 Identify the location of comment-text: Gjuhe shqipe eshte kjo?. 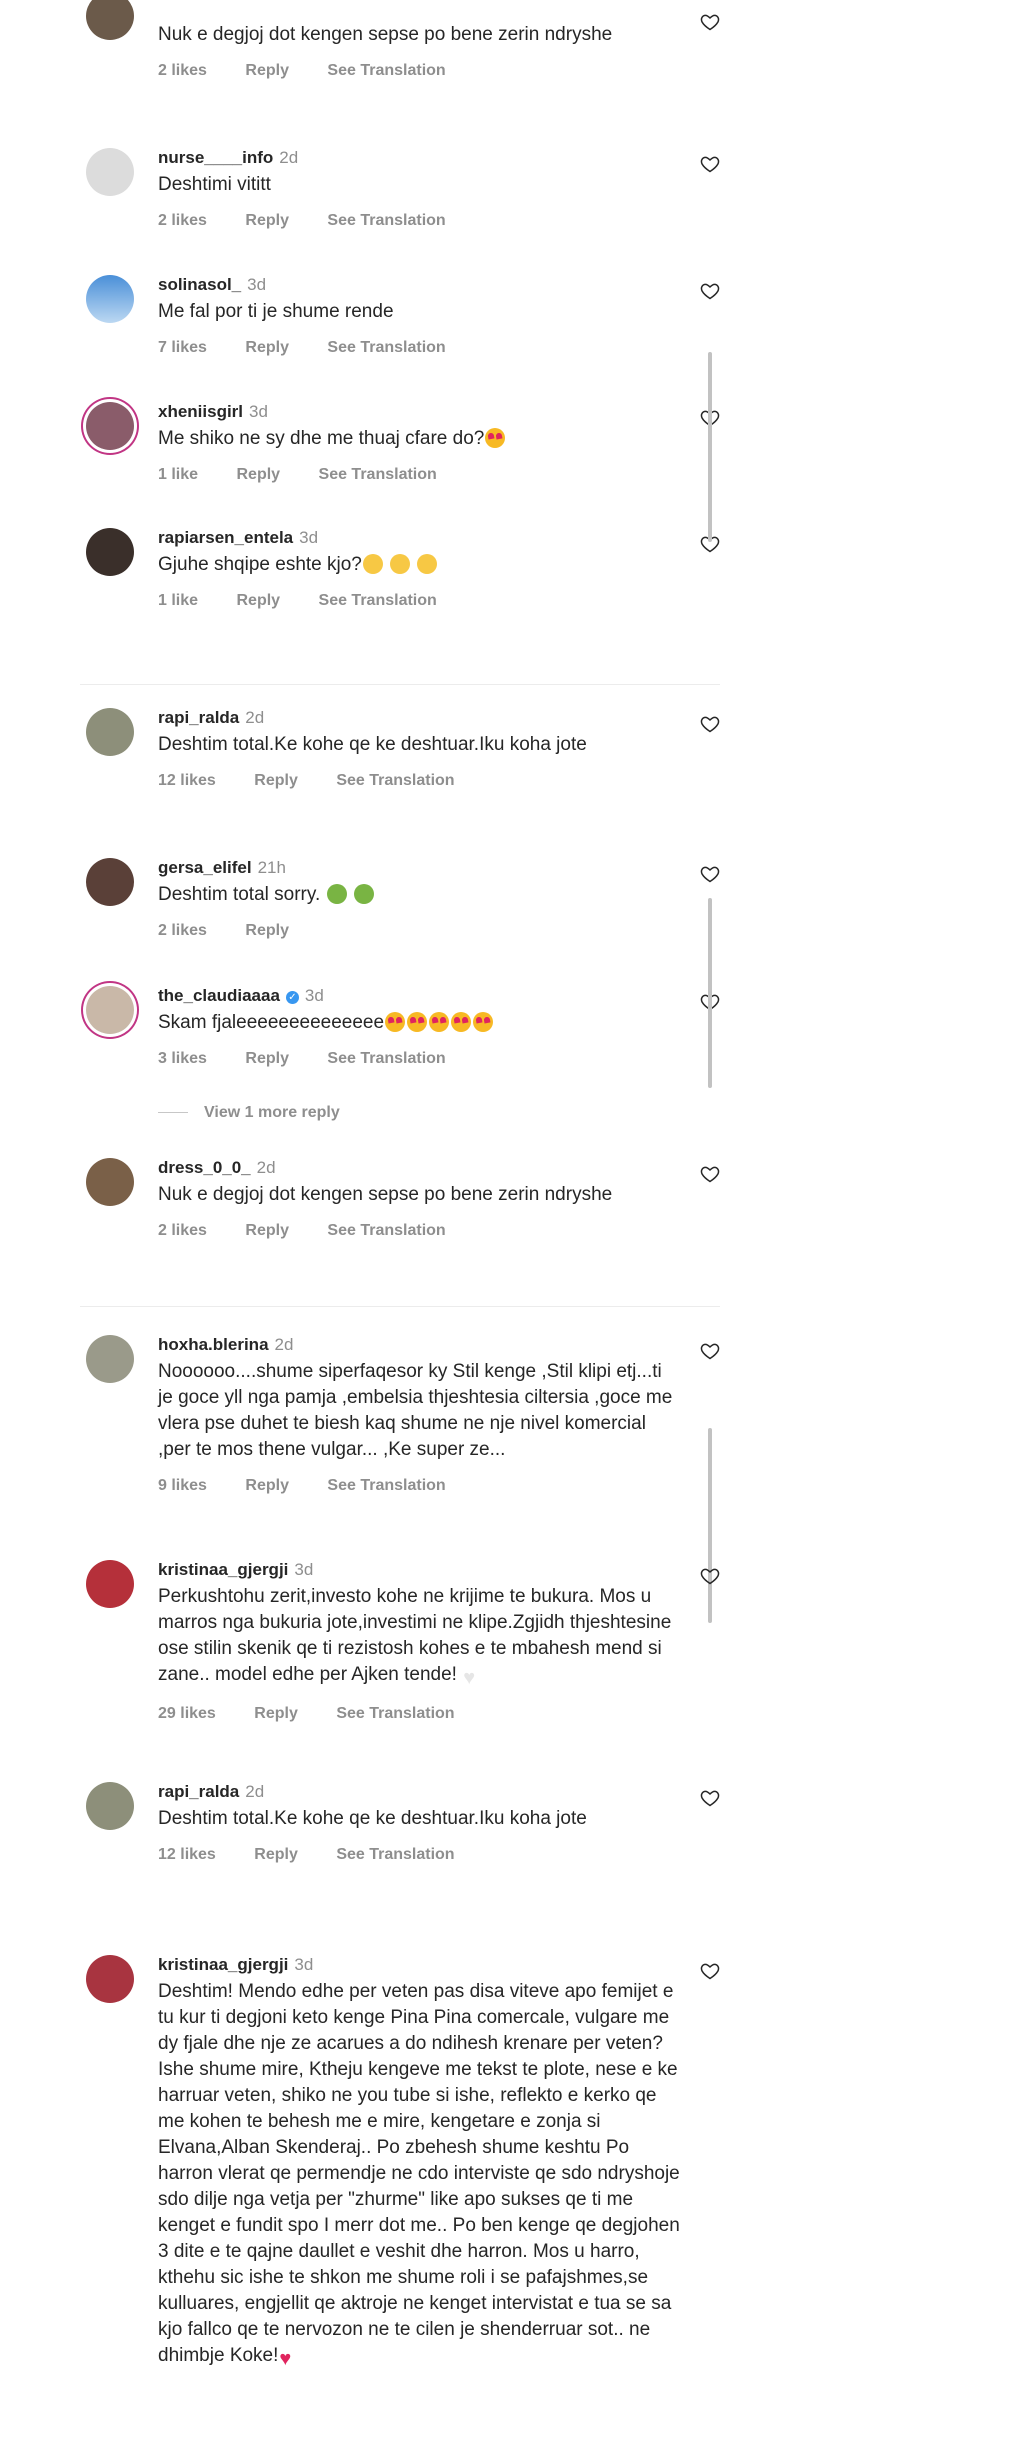
(419, 565).